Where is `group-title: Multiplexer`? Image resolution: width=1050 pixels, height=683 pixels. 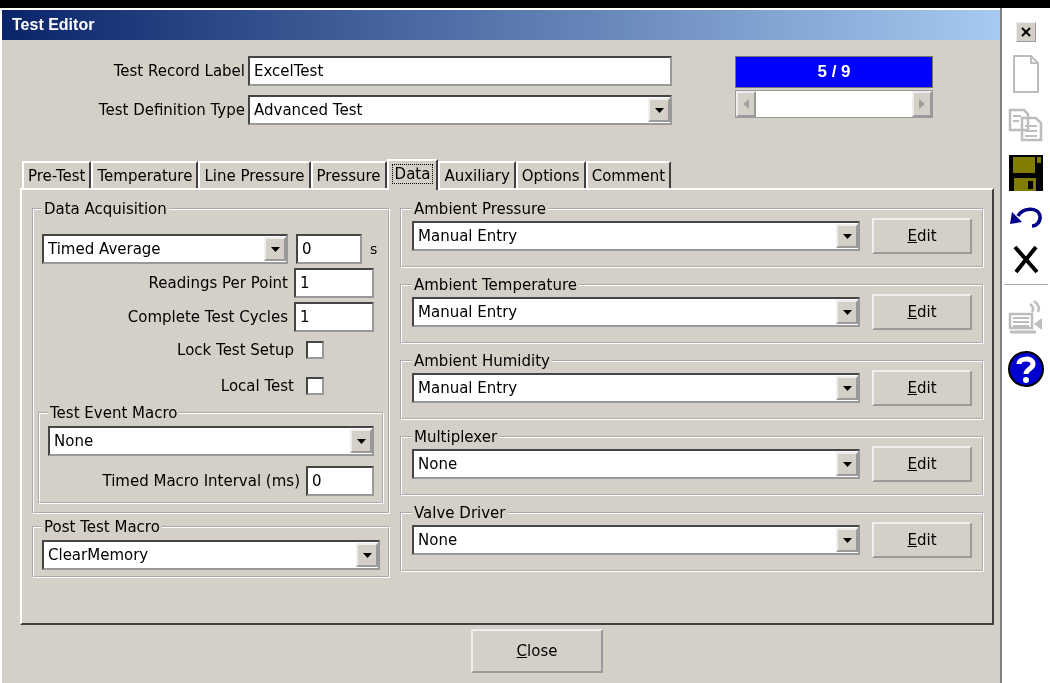 group-title: Multiplexer is located at coordinates (456, 437).